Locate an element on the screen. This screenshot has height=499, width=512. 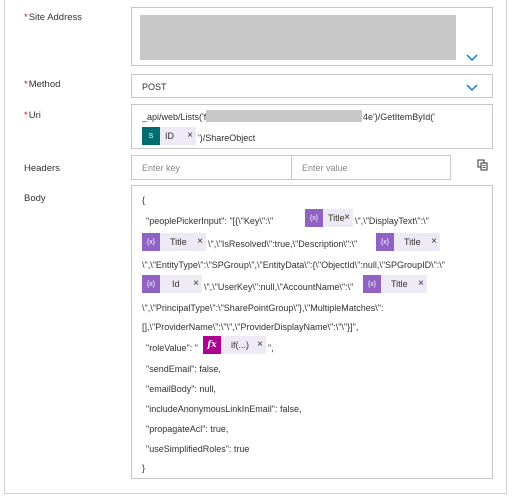
switch-to-text-mode-icon is located at coordinates (483, 165).